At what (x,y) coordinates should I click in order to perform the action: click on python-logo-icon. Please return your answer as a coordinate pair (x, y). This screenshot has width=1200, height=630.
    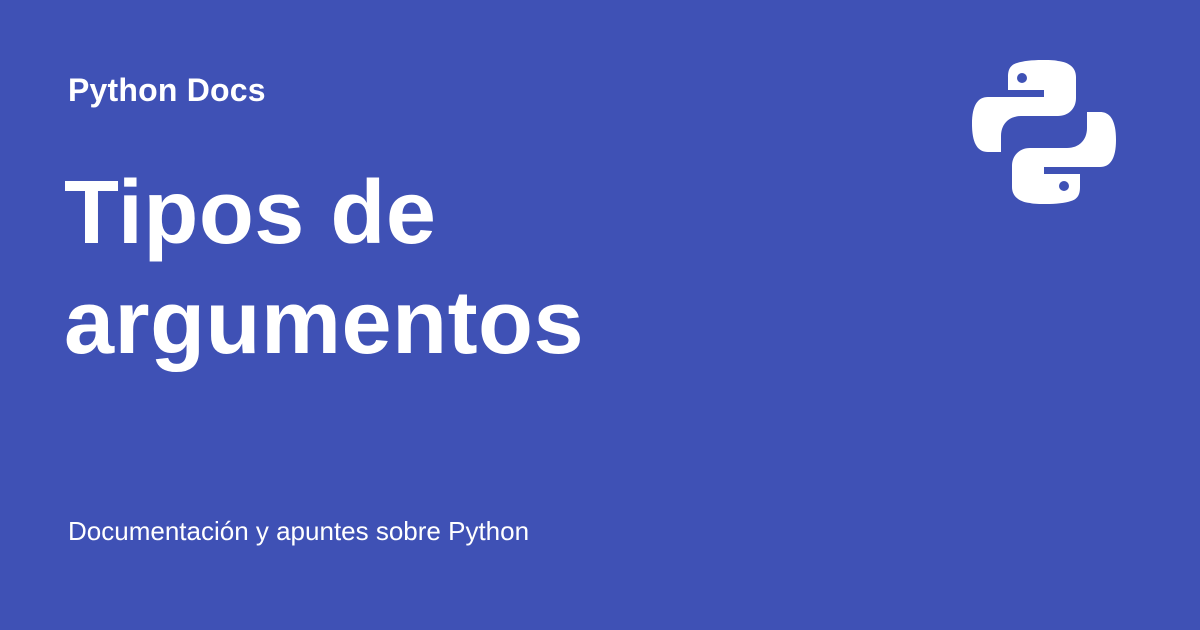
    Looking at the image, I should click on (1044, 132).